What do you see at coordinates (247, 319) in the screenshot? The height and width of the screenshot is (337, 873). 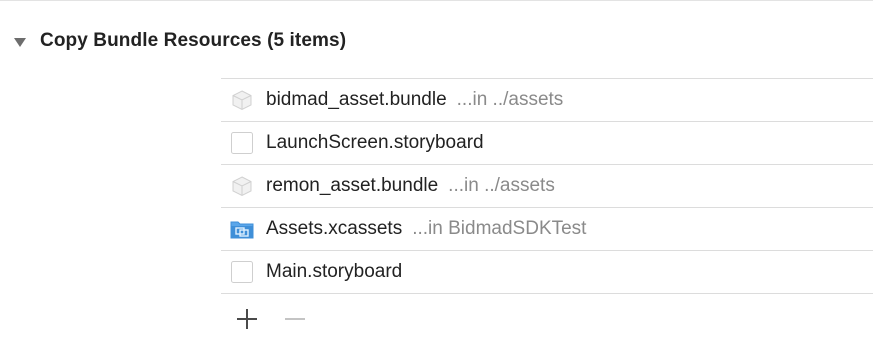 I see `add-item-button` at bounding box center [247, 319].